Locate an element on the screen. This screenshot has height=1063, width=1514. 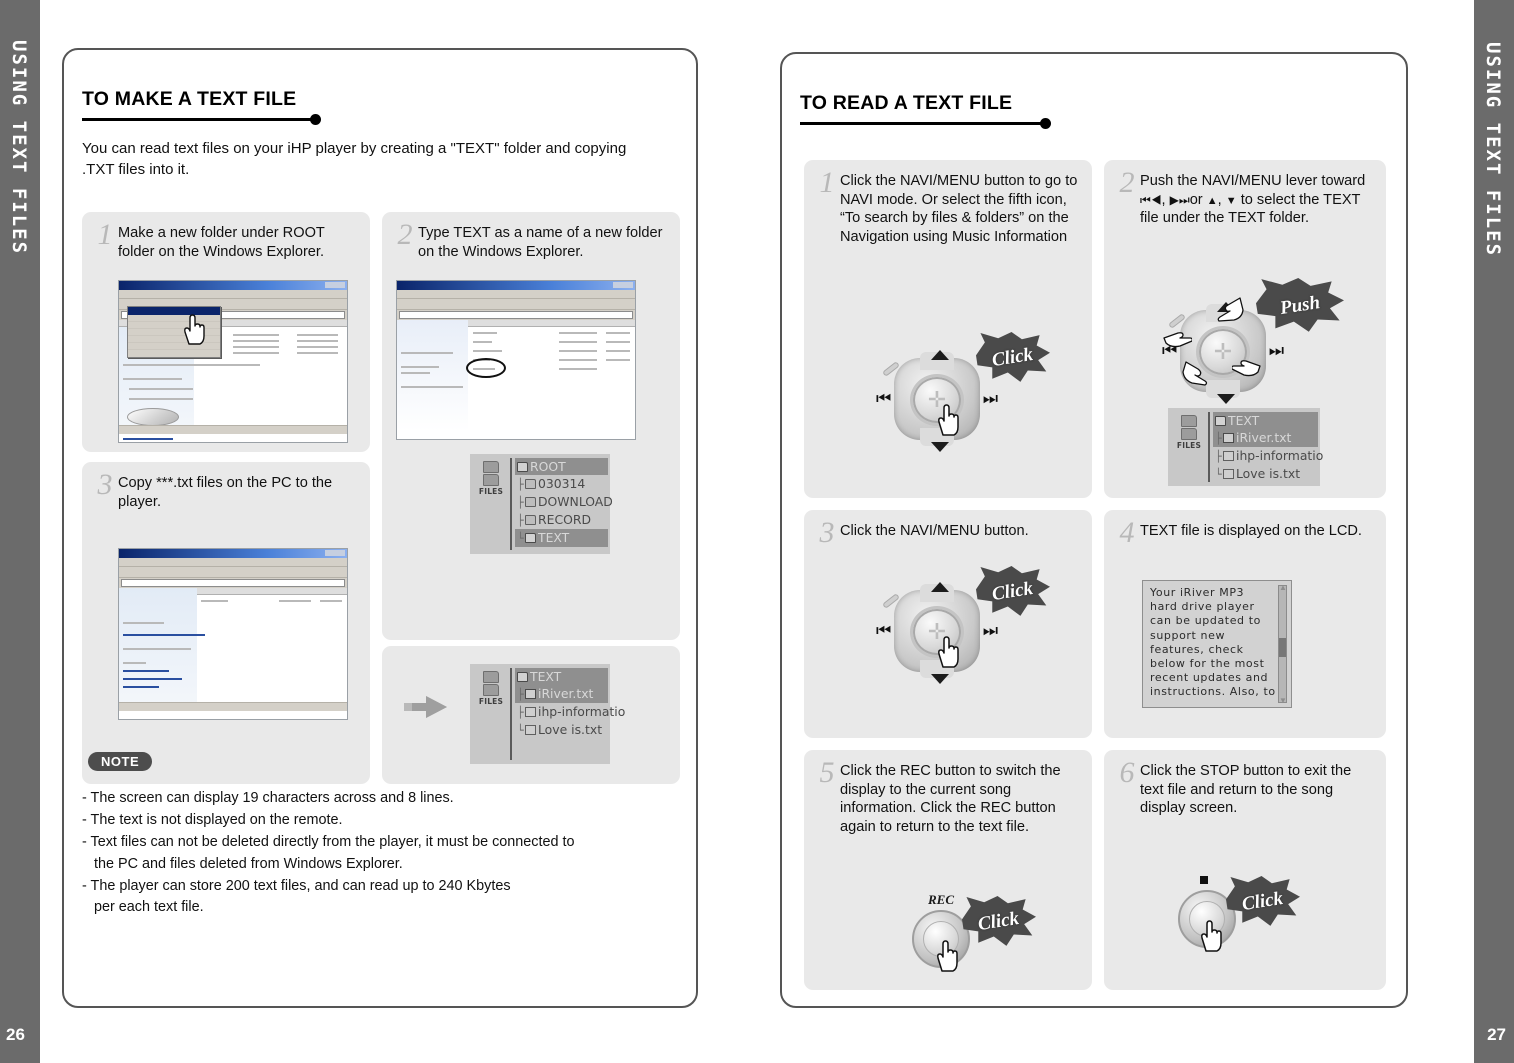
up-icon is located at coordinates (940, 355).